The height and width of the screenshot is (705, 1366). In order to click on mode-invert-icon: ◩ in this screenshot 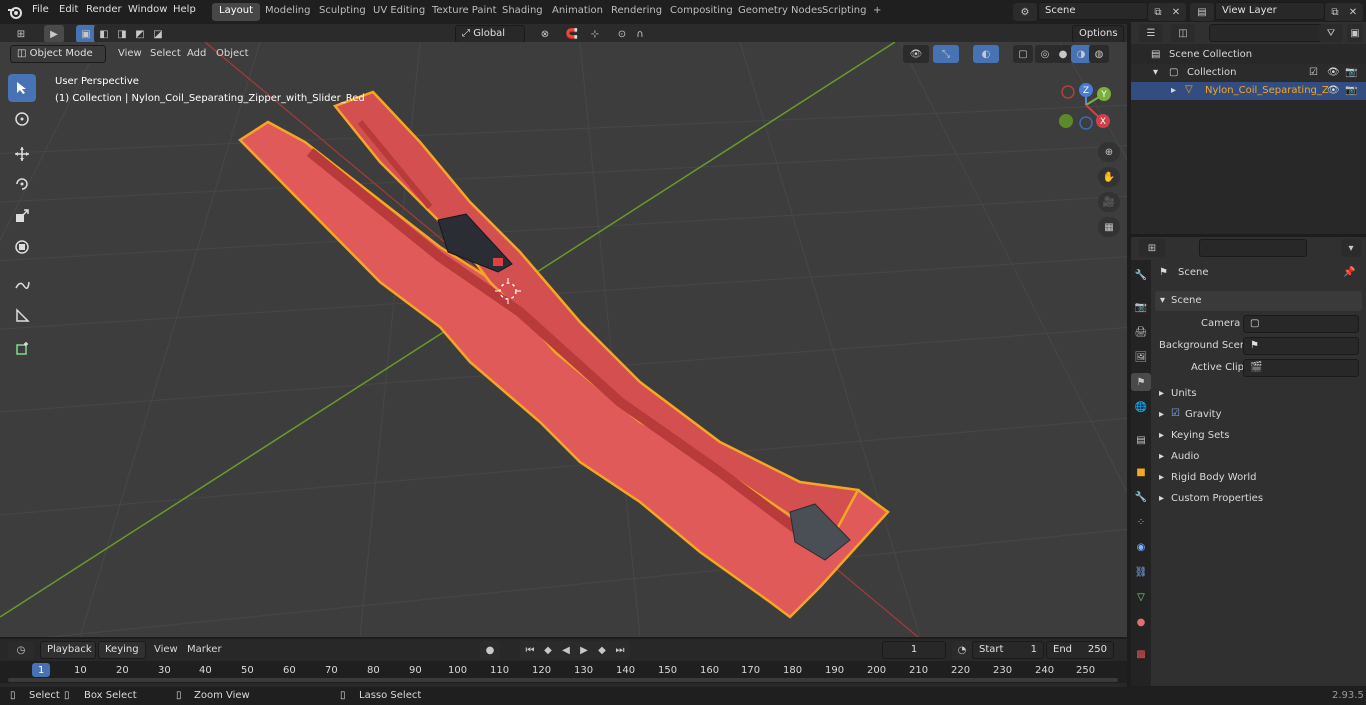, I will do `click(140, 34)`.